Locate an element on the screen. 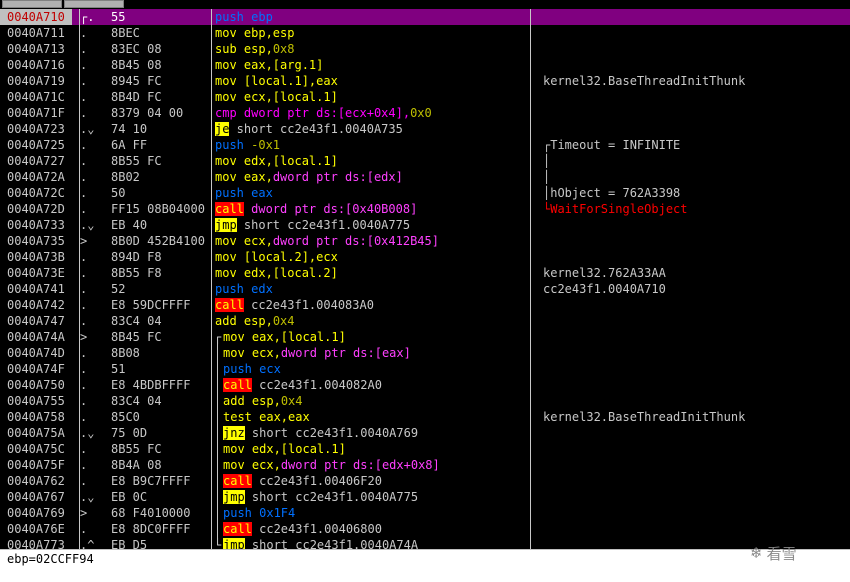 This screenshot has height=582, width=850. instruction-cell: sub esp,0x8 is located at coordinates (372, 49).